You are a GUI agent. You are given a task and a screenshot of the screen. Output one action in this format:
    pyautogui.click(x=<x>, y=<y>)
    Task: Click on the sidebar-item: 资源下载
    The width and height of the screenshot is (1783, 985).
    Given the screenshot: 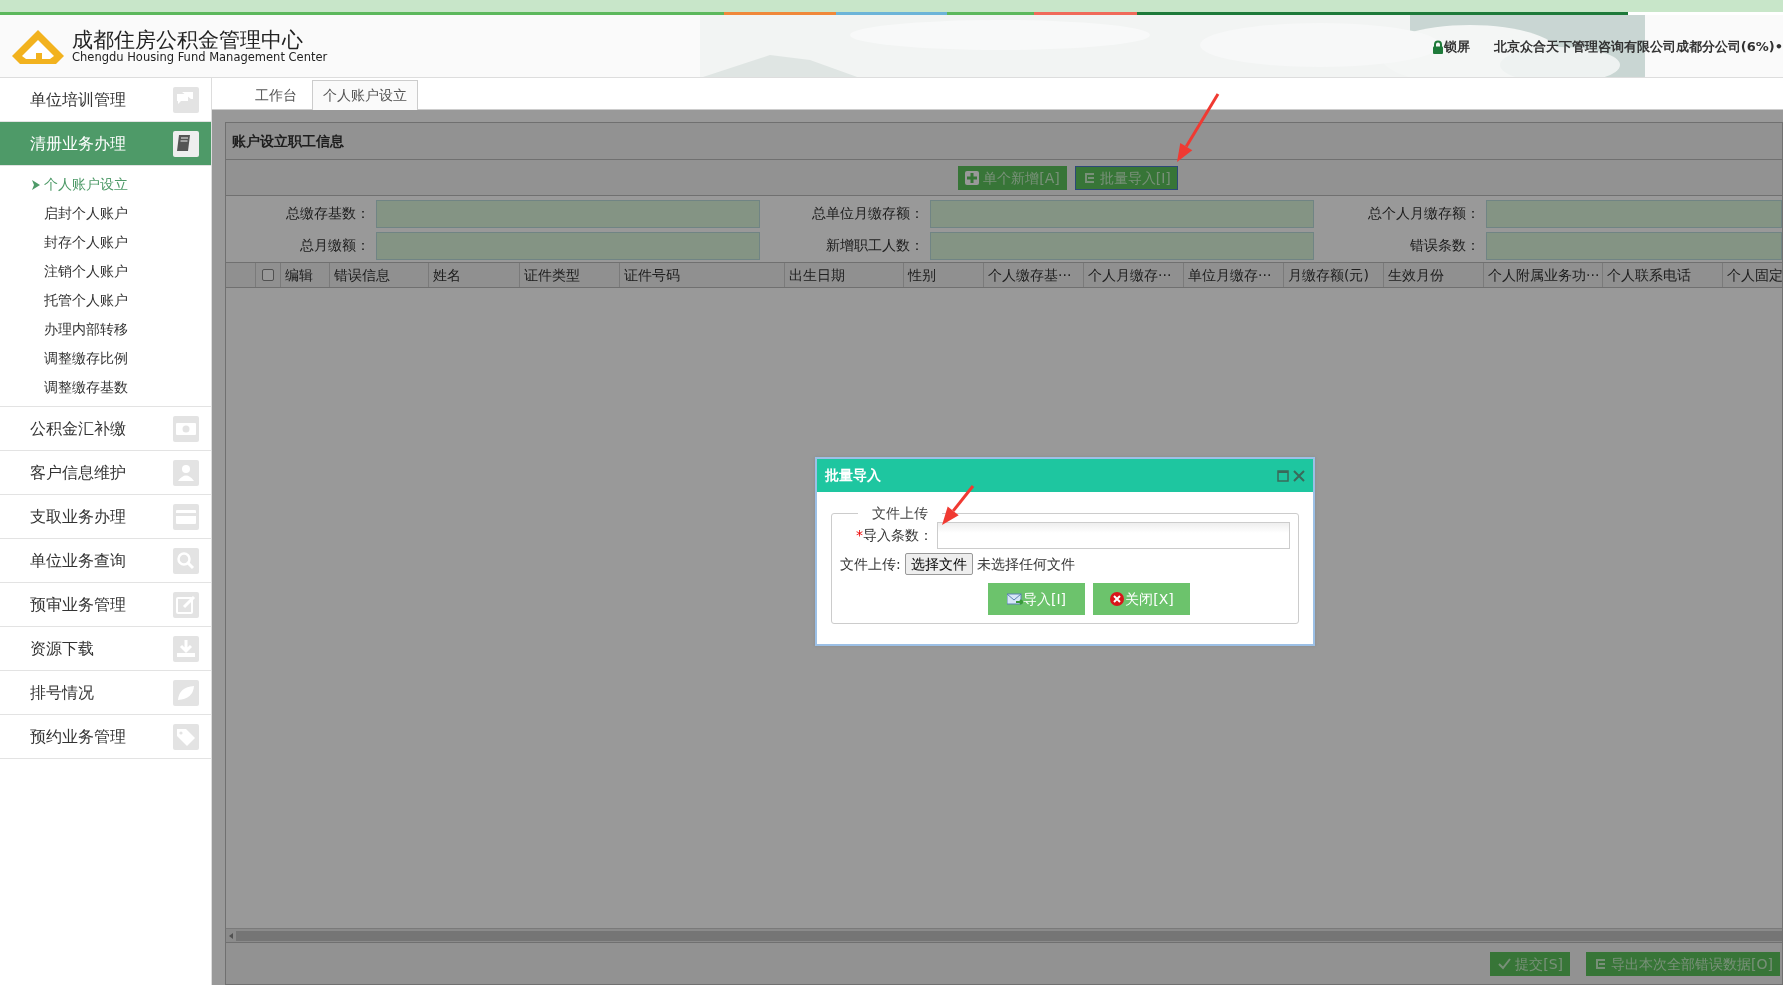 What is the action you would take?
    pyautogui.click(x=105, y=649)
    